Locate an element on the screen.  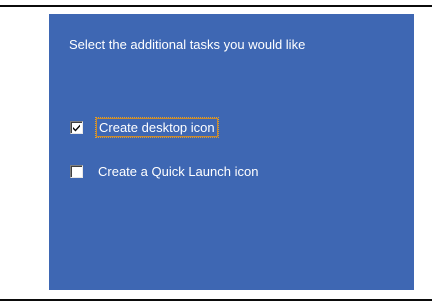
task-create-desktop-icon: Create desktop icon is located at coordinates (144, 127).